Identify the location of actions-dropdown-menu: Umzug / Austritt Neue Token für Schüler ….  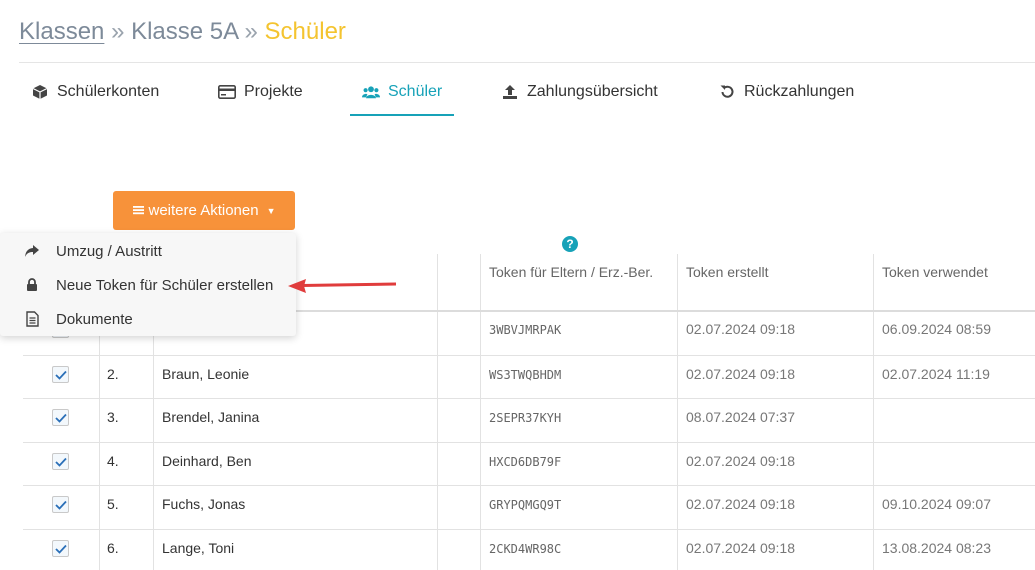
(148, 284).